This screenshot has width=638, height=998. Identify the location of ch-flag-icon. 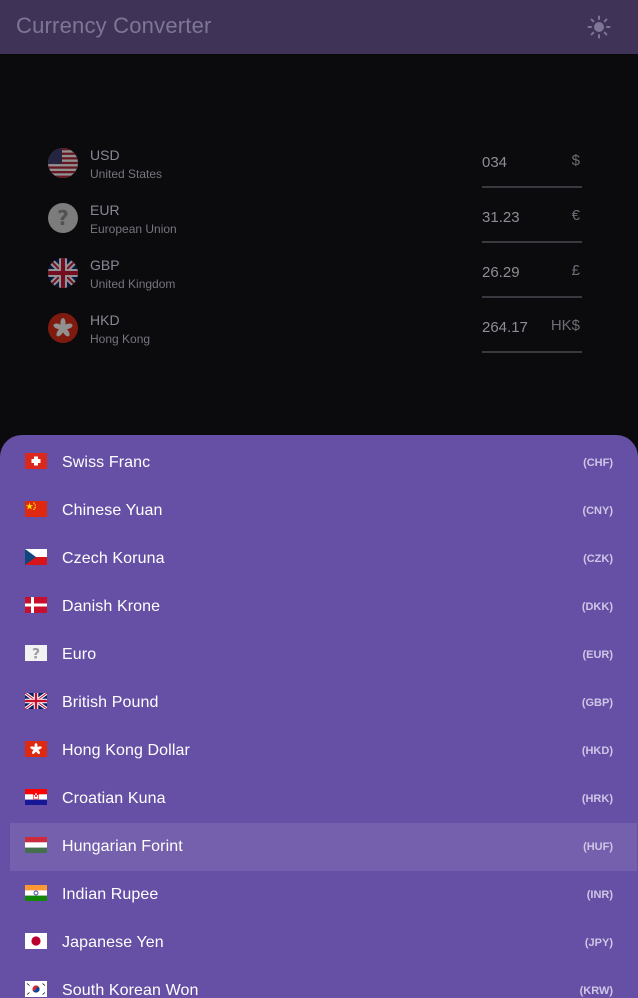
(36, 461).